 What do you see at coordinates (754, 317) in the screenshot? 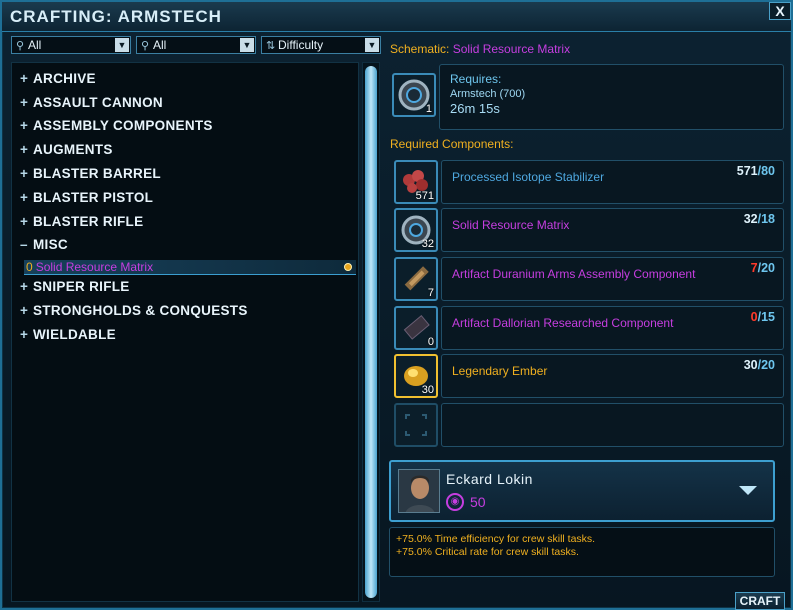
I see `have-count: 0` at bounding box center [754, 317].